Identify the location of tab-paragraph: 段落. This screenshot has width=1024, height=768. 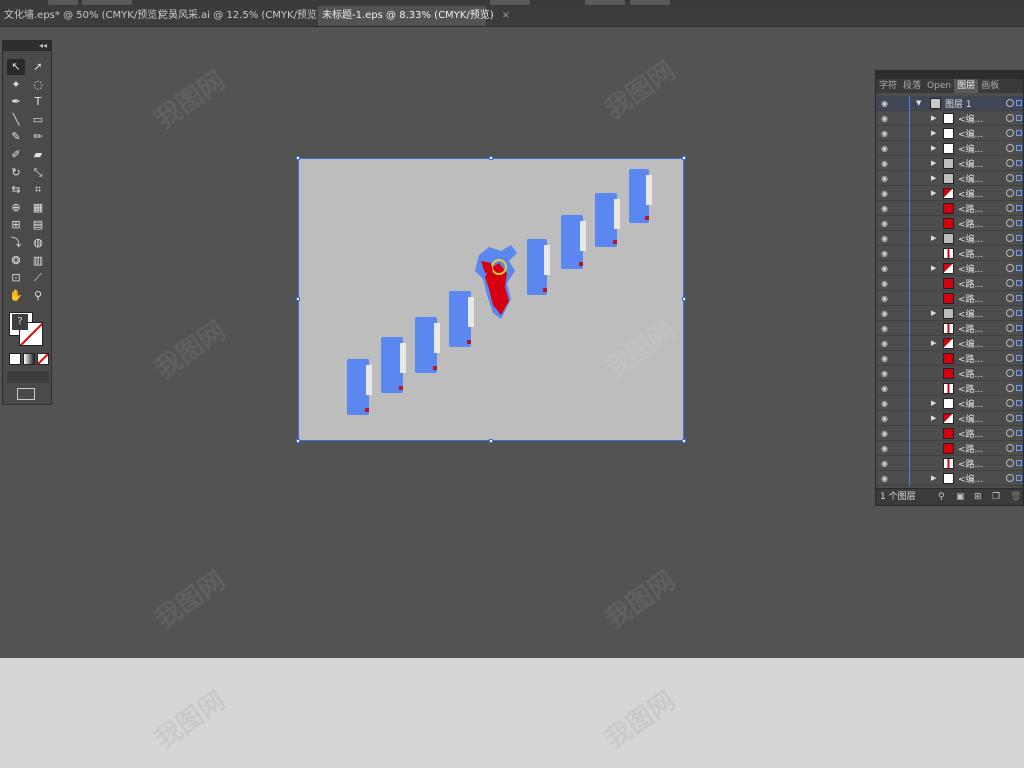
(912, 86).